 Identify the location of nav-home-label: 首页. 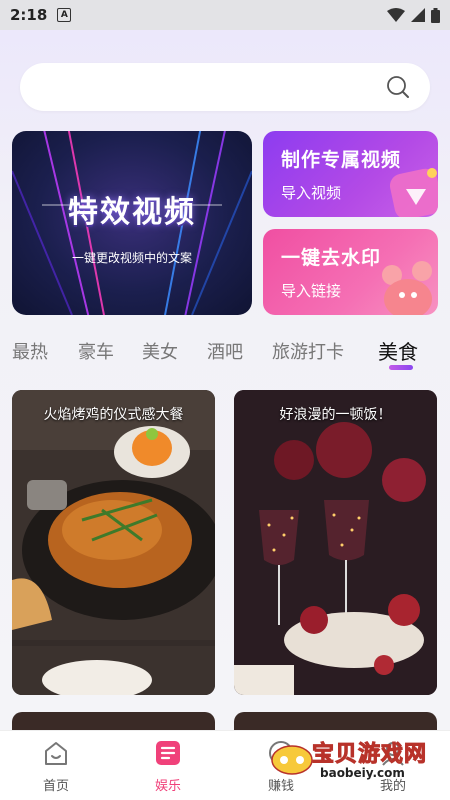
(55, 786).